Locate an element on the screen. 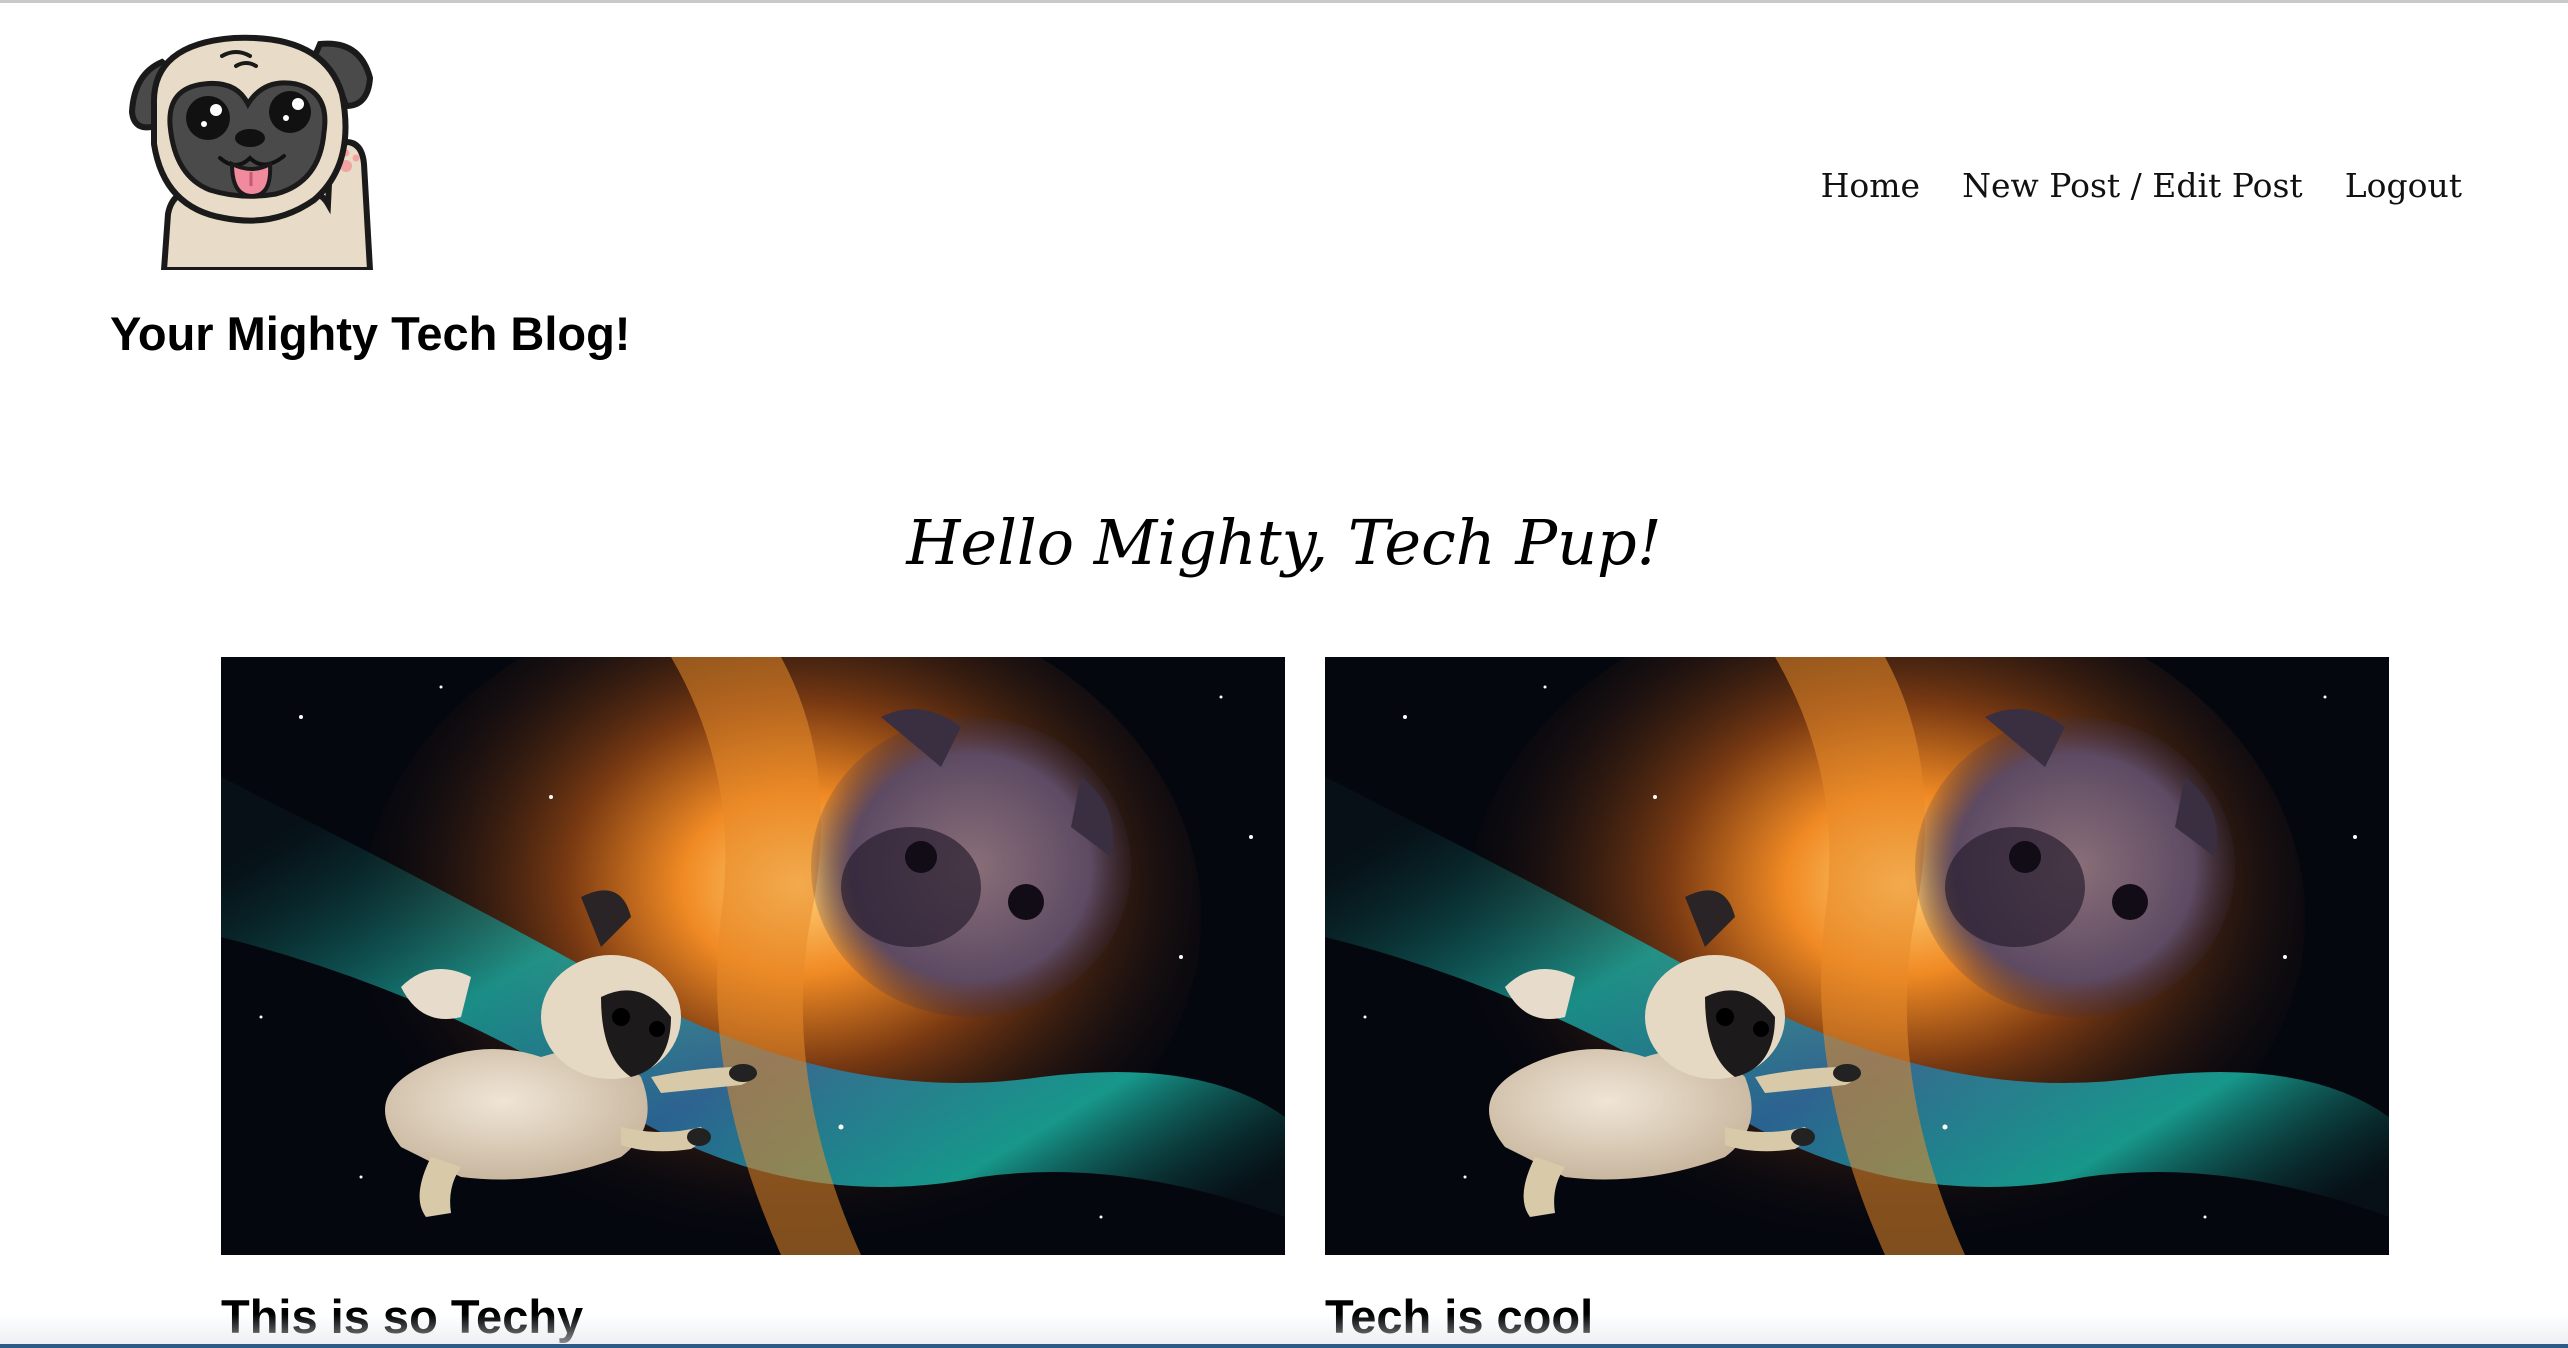  top-border is located at coordinates (1284, 1).